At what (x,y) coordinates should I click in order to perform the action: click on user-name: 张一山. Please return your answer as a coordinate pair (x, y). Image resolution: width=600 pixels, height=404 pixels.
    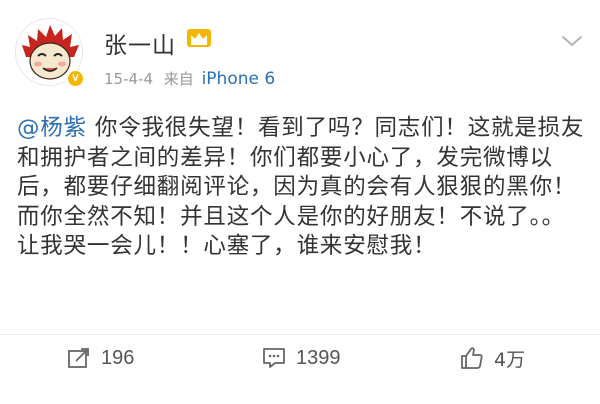
    Looking at the image, I should click on (140, 43).